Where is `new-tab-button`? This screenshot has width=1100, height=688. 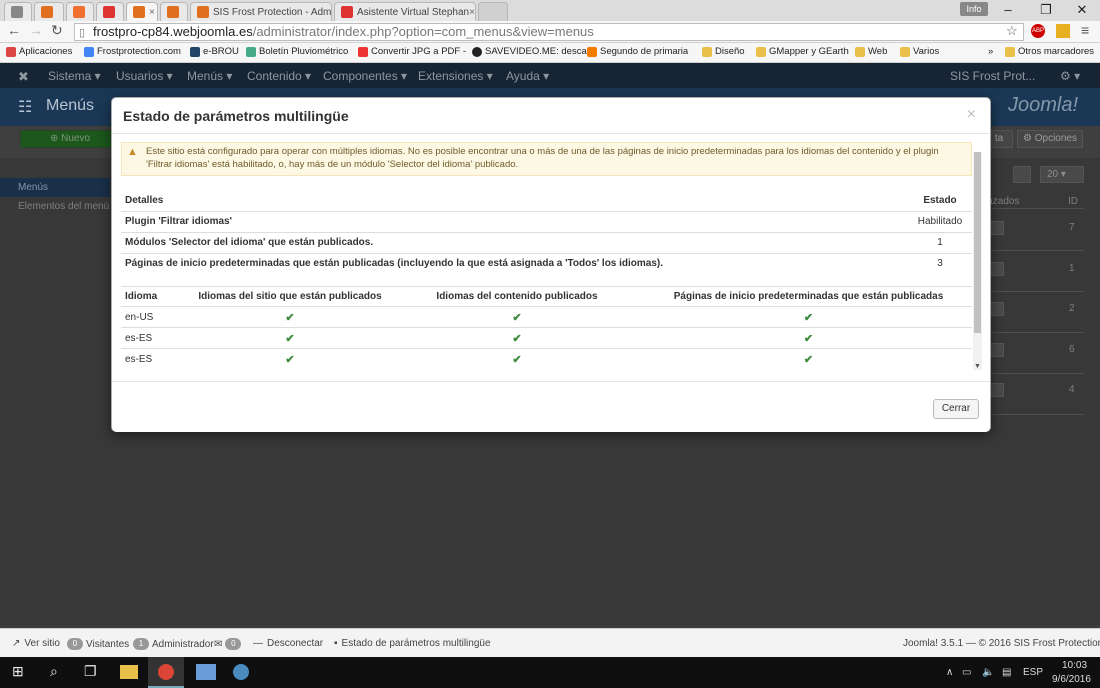 new-tab-button is located at coordinates (493, 11).